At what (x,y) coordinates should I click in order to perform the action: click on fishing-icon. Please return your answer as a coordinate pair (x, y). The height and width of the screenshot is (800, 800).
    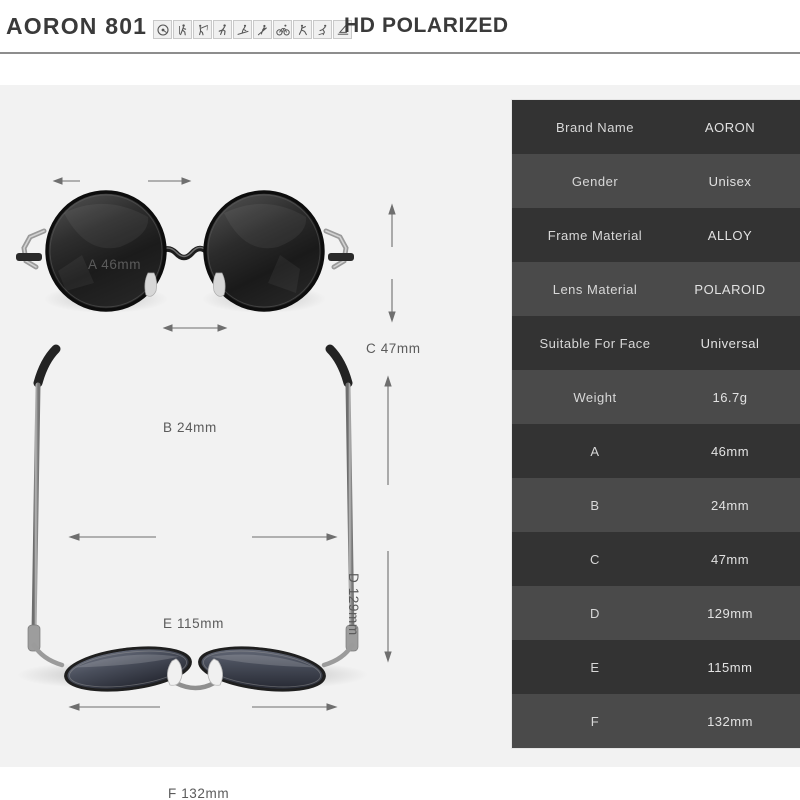
    Looking at the image, I should click on (202, 29).